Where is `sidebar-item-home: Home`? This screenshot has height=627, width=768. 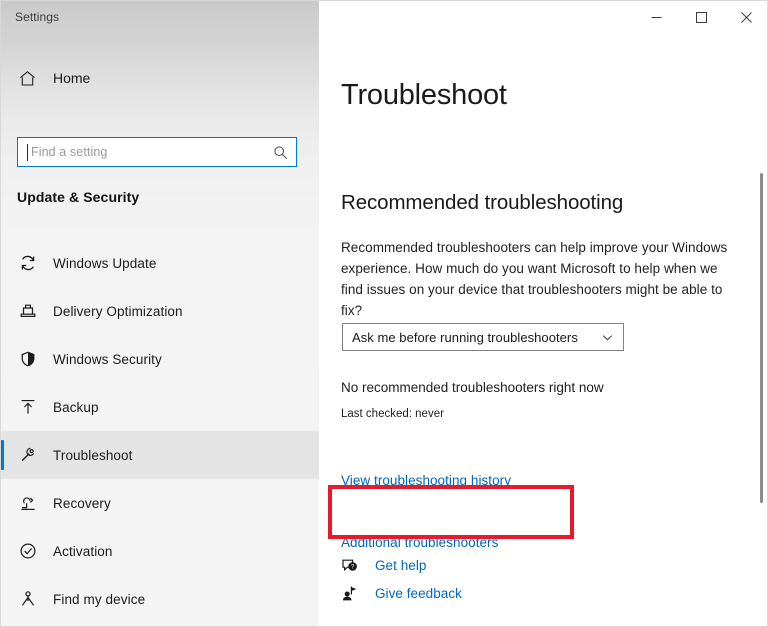 sidebar-item-home: Home is located at coordinates (160, 78).